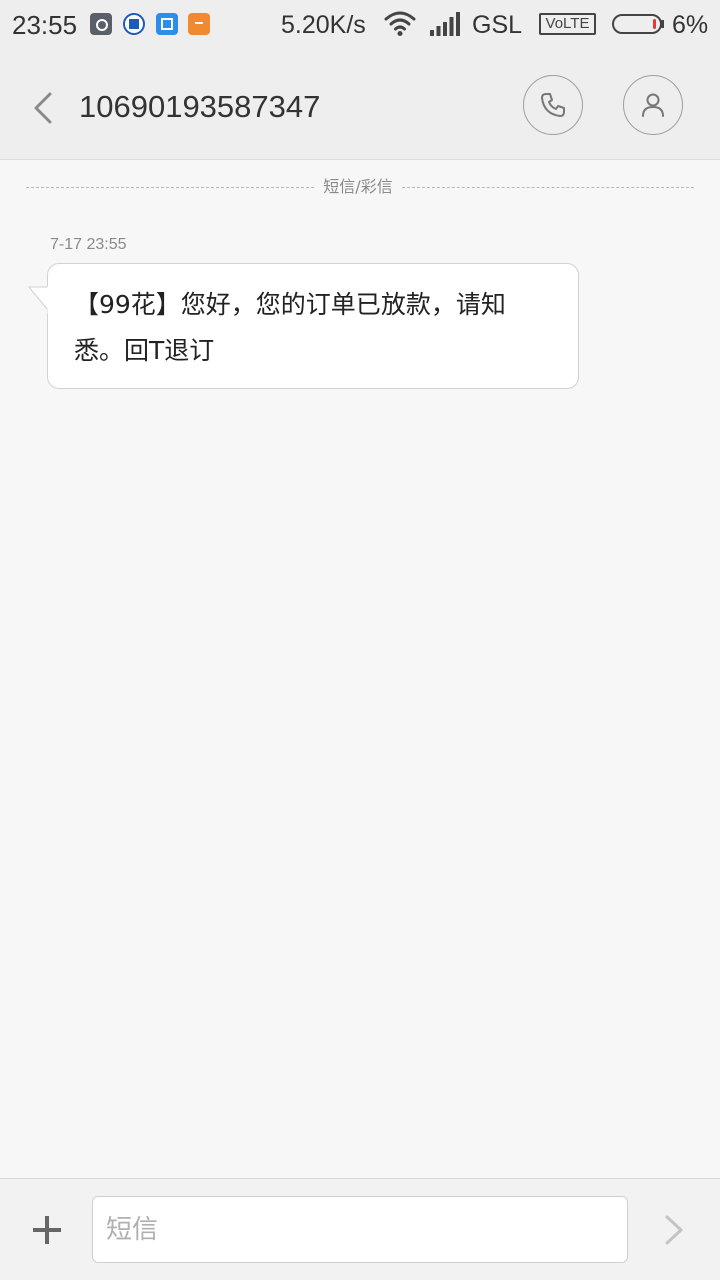 This screenshot has height=1280, width=720. I want to click on conversation-header: 10690193587347, so click(360, 106).